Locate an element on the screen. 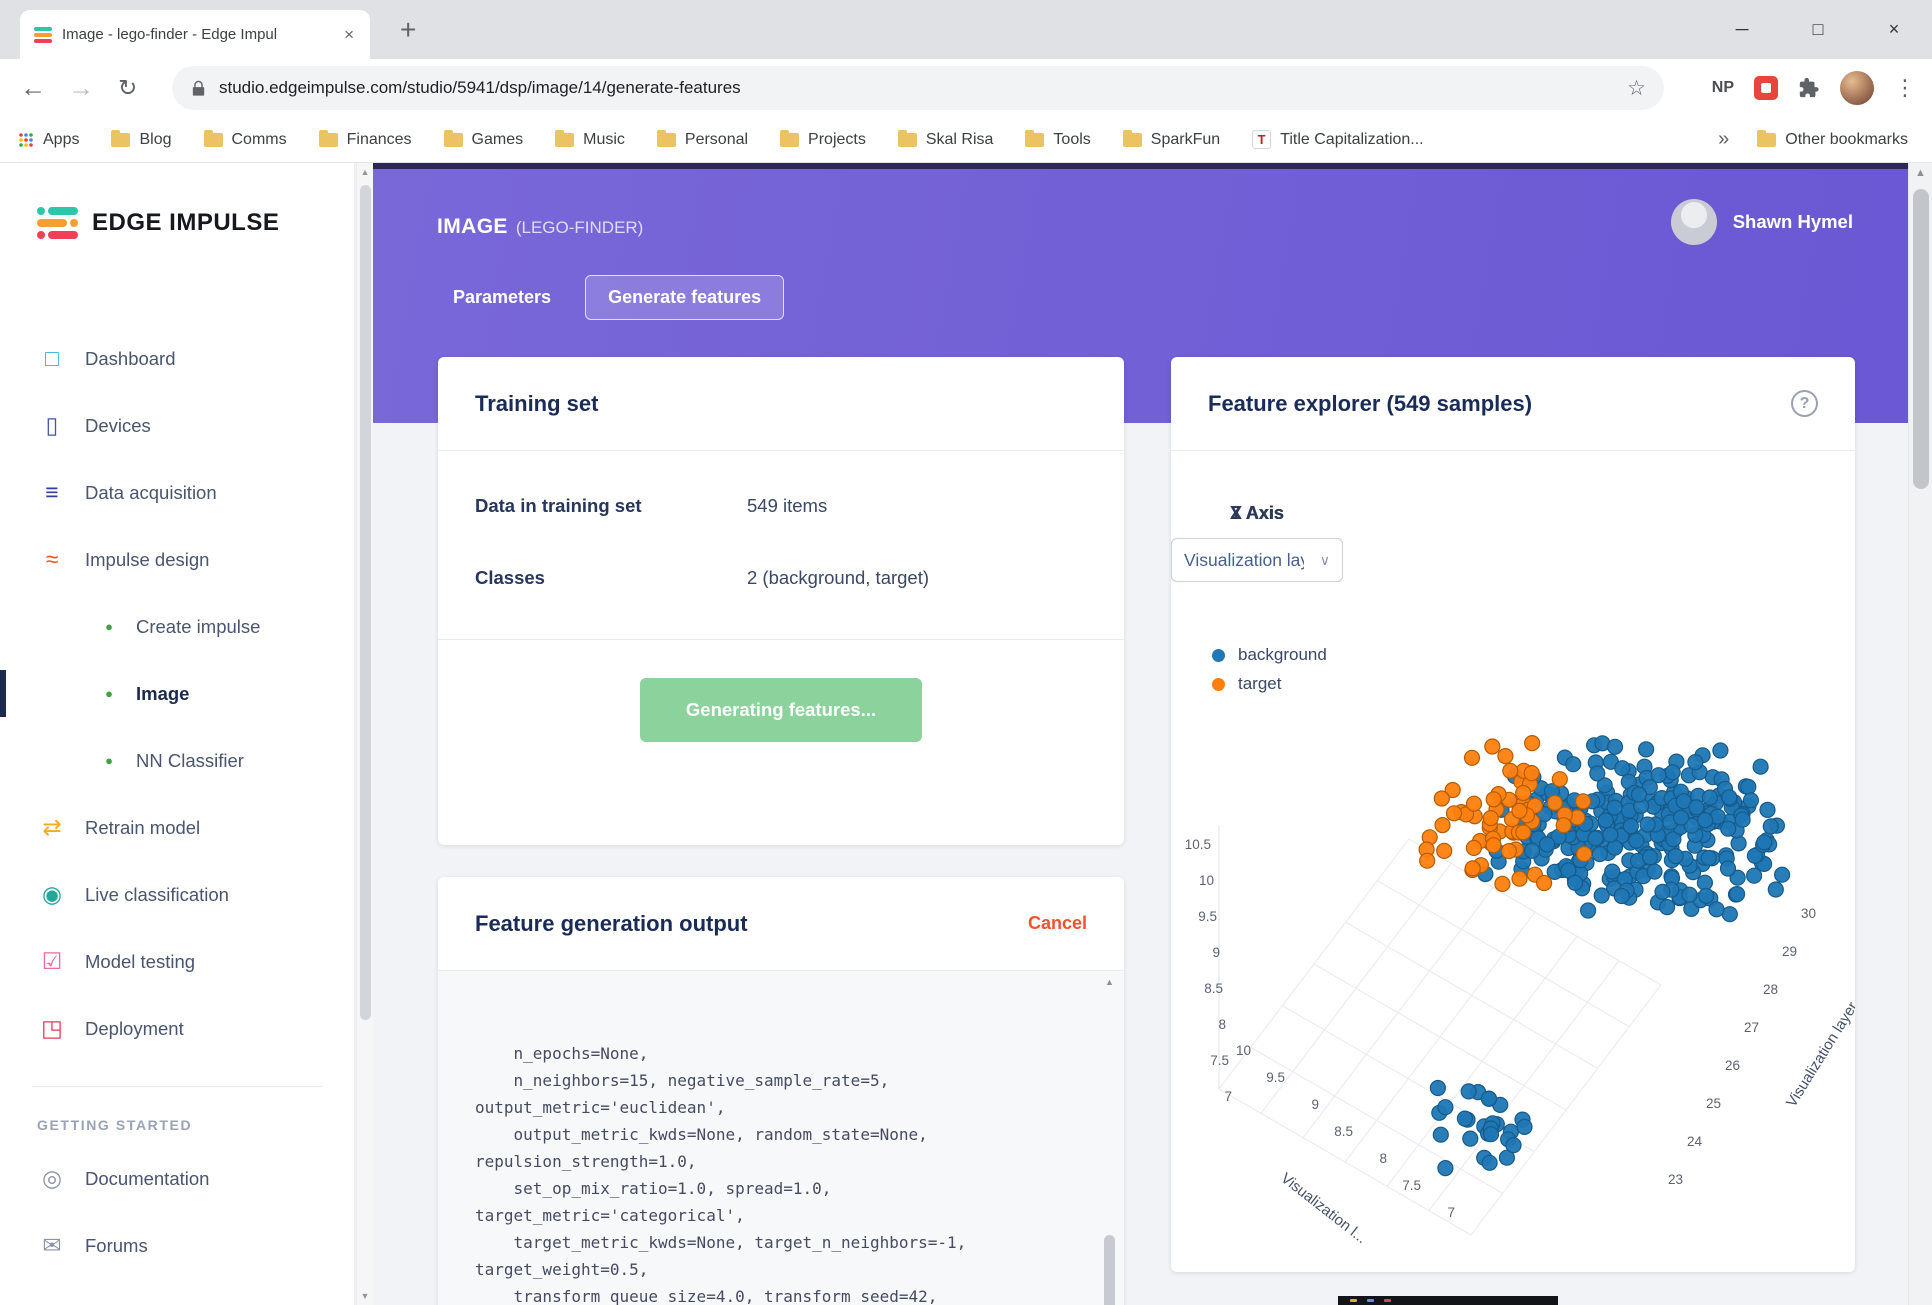  bookmark-star-icon: ☆ is located at coordinates (1636, 88).